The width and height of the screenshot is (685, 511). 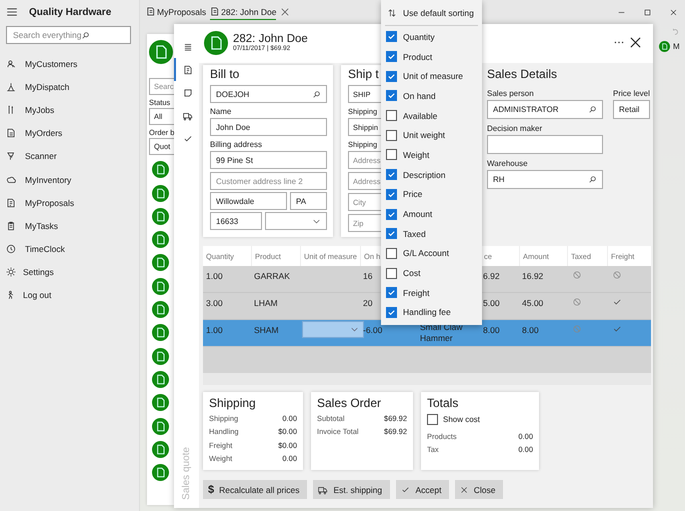 What do you see at coordinates (70, 12) in the screenshot?
I see `app-title: Quality Hardware` at bounding box center [70, 12].